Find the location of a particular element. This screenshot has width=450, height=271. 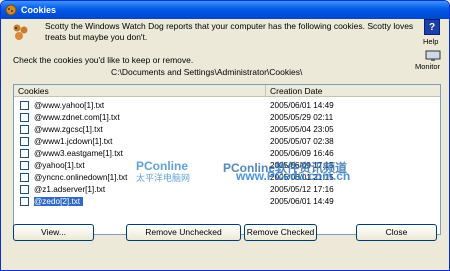

cookie-name: @www3.eastgame[1].txt is located at coordinates (78, 153).